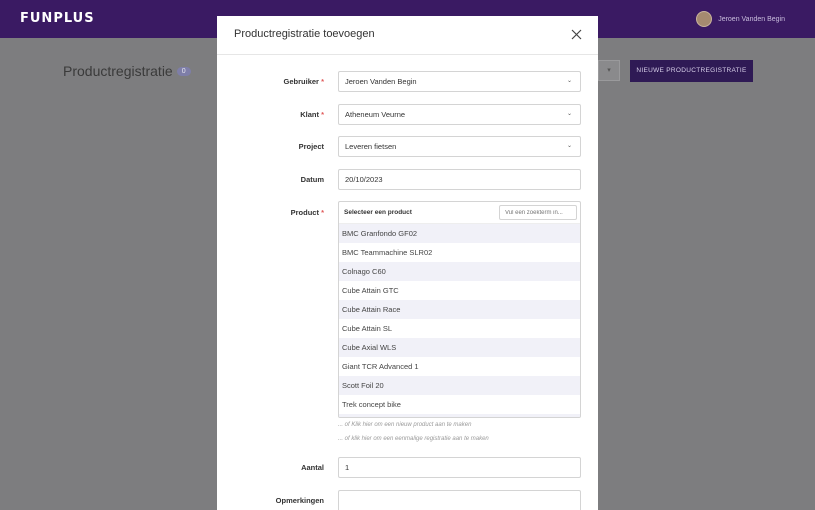 This screenshot has width=815, height=510. What do you see at coordinates (311, 146) in the screenshot?
I see `label-project: Project` at bounding box center [311, 146].